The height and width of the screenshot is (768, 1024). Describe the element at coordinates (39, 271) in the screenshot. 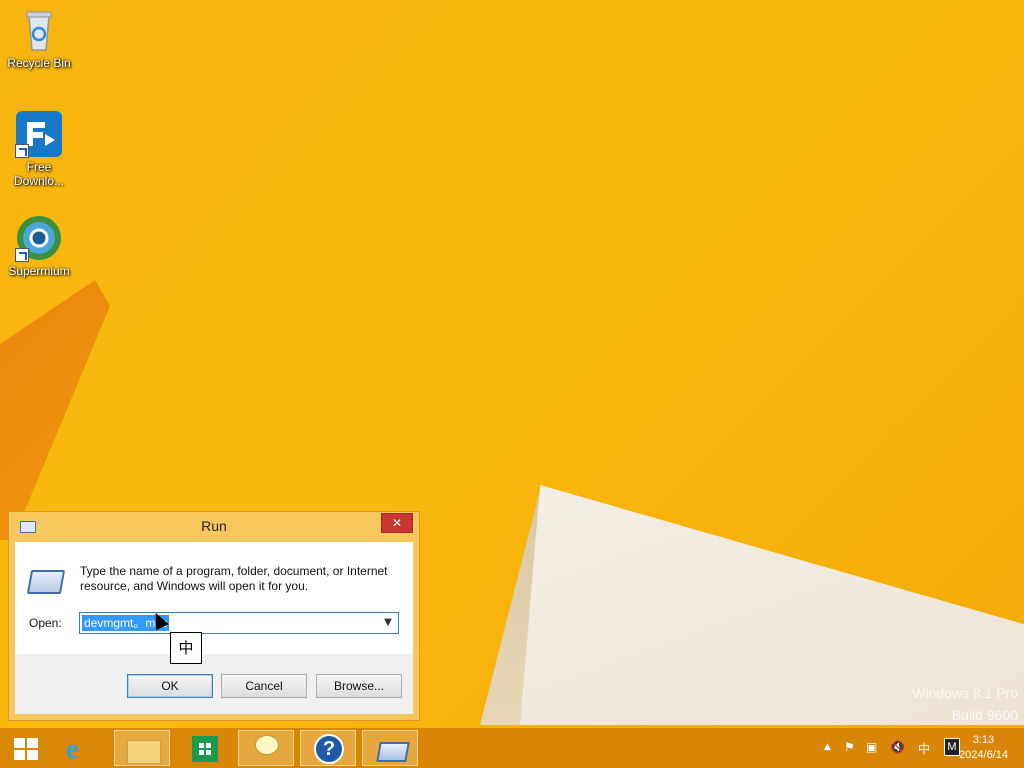

I see `desktop-icon-label: Supermium` at that location.